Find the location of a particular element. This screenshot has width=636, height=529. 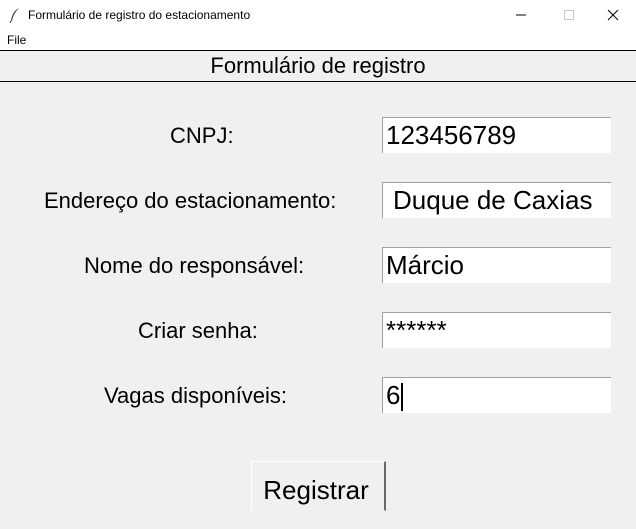

address-input: Duque de Caxias is located at coordinates (496, 200).